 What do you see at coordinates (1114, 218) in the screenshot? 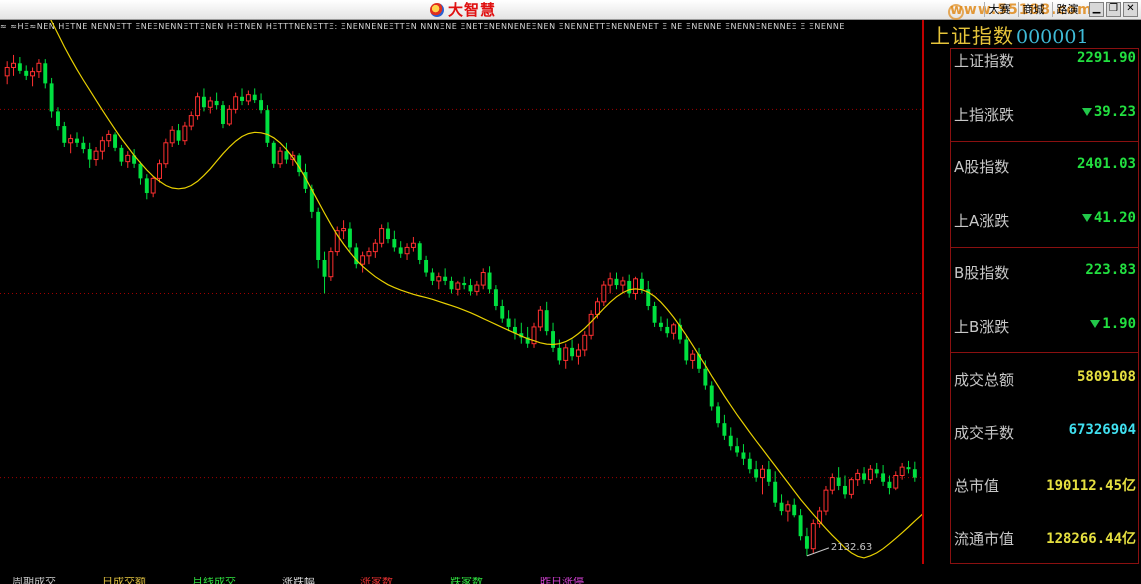
I see `stat-value-text: 41.20` at bounding box center [1114, 218].